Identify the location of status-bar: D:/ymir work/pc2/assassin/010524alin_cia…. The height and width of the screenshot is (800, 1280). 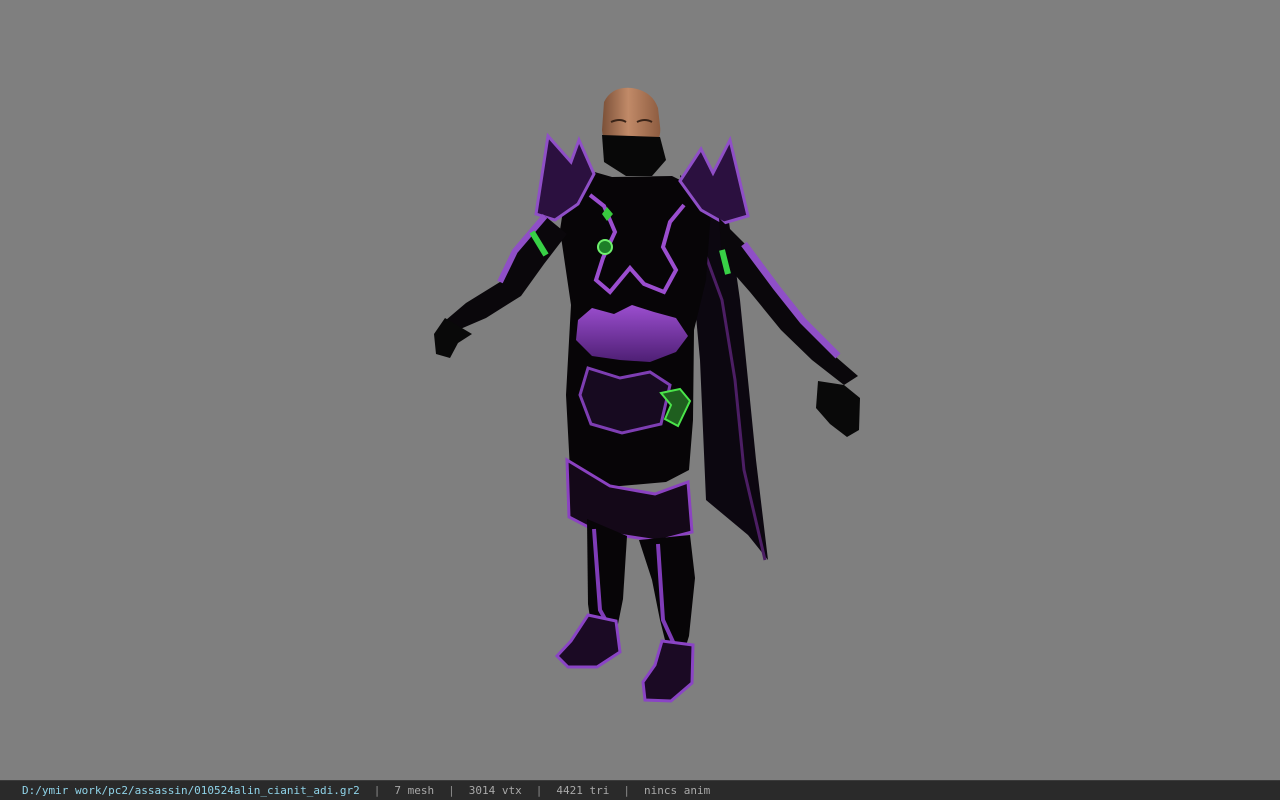
(640, 790).